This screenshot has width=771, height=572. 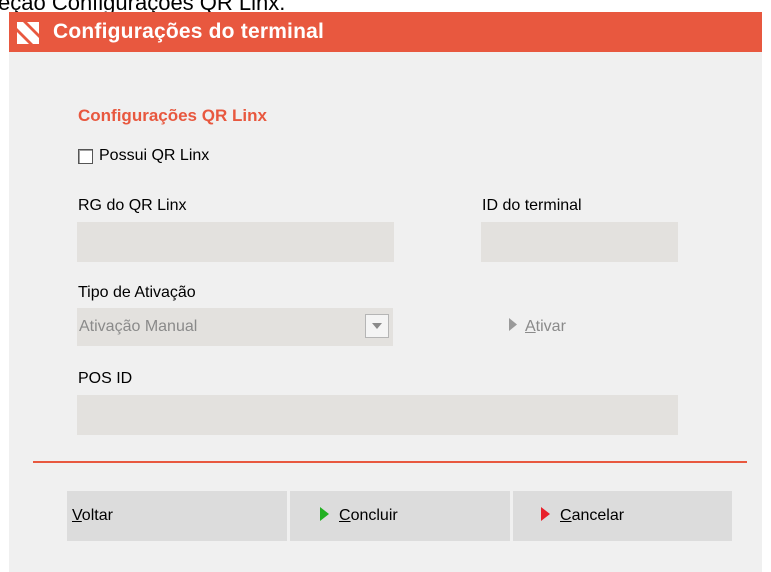 What do you see at coordinates (377, 326) in the screenshot?
I see `chevron-down-icon` at bounding box center [377, 326].